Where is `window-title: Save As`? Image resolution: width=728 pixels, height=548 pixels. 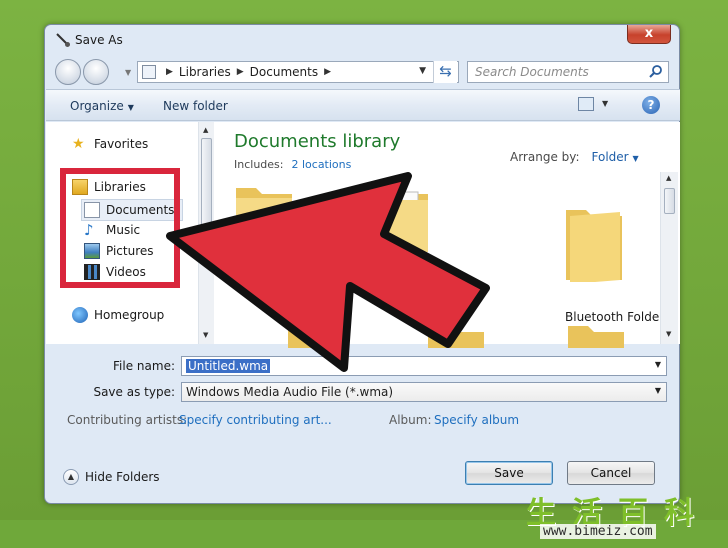
window-title: Save As is located at coordinates (99, 40).